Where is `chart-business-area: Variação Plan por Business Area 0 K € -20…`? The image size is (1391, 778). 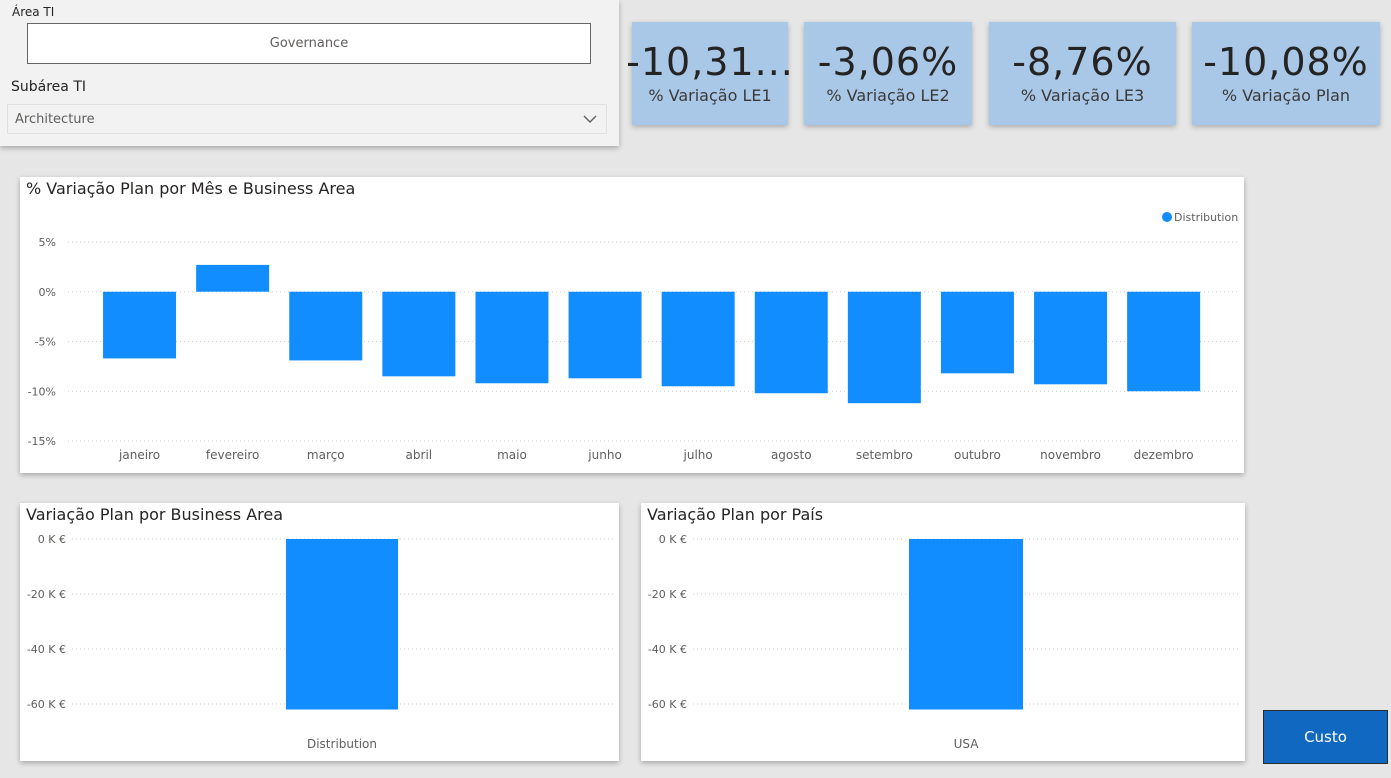
chart-business-area: Variação Plan por Business Area 0 K € -20… is located at coordinates (319, 632).